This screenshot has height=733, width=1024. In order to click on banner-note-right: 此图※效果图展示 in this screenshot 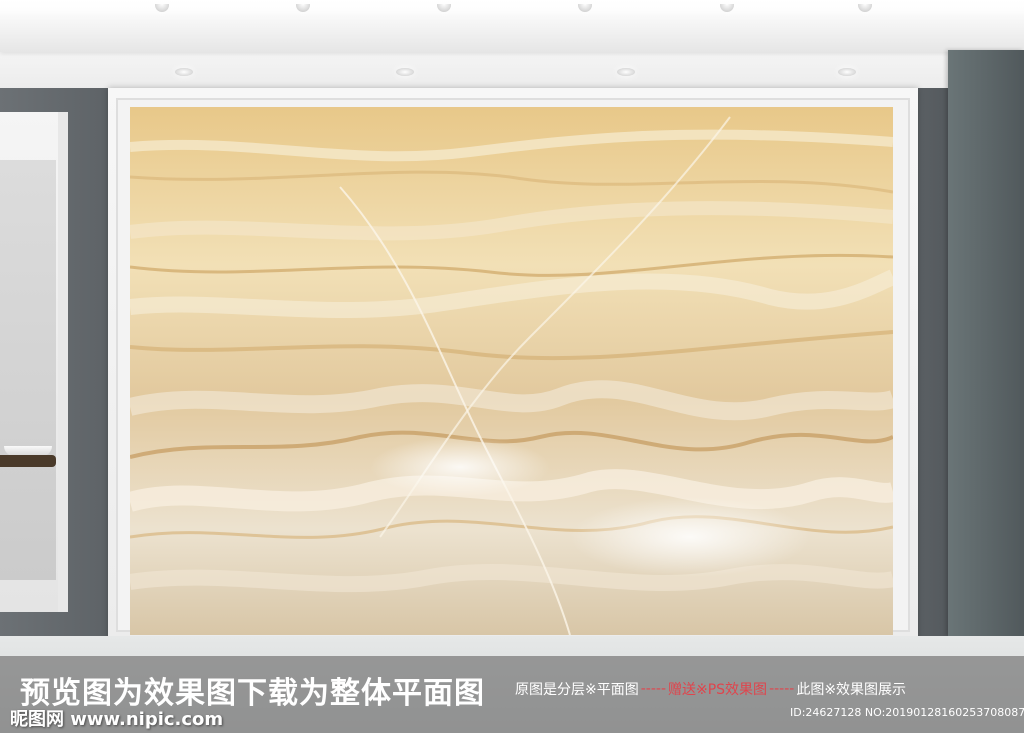, I will do `click(851, 690)`.